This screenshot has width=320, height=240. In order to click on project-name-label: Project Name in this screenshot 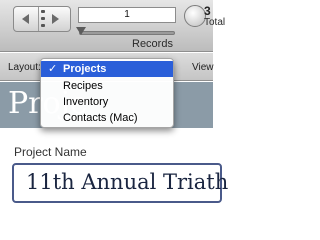, I will do `click(50, 152)`.